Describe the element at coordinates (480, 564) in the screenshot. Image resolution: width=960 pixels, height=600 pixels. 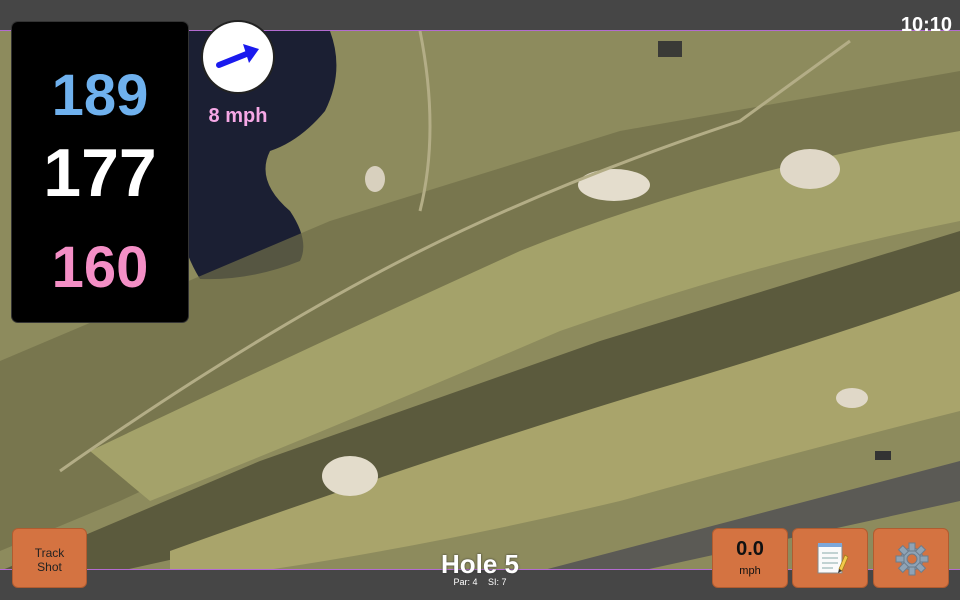
I see `hole-title: Hole 5` at that location.